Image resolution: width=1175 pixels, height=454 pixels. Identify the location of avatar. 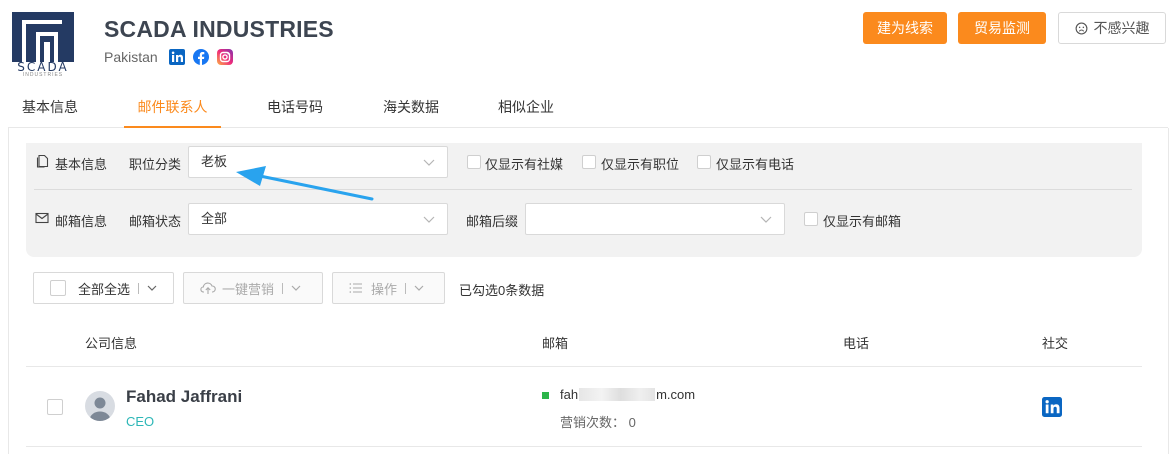
(100, 406).